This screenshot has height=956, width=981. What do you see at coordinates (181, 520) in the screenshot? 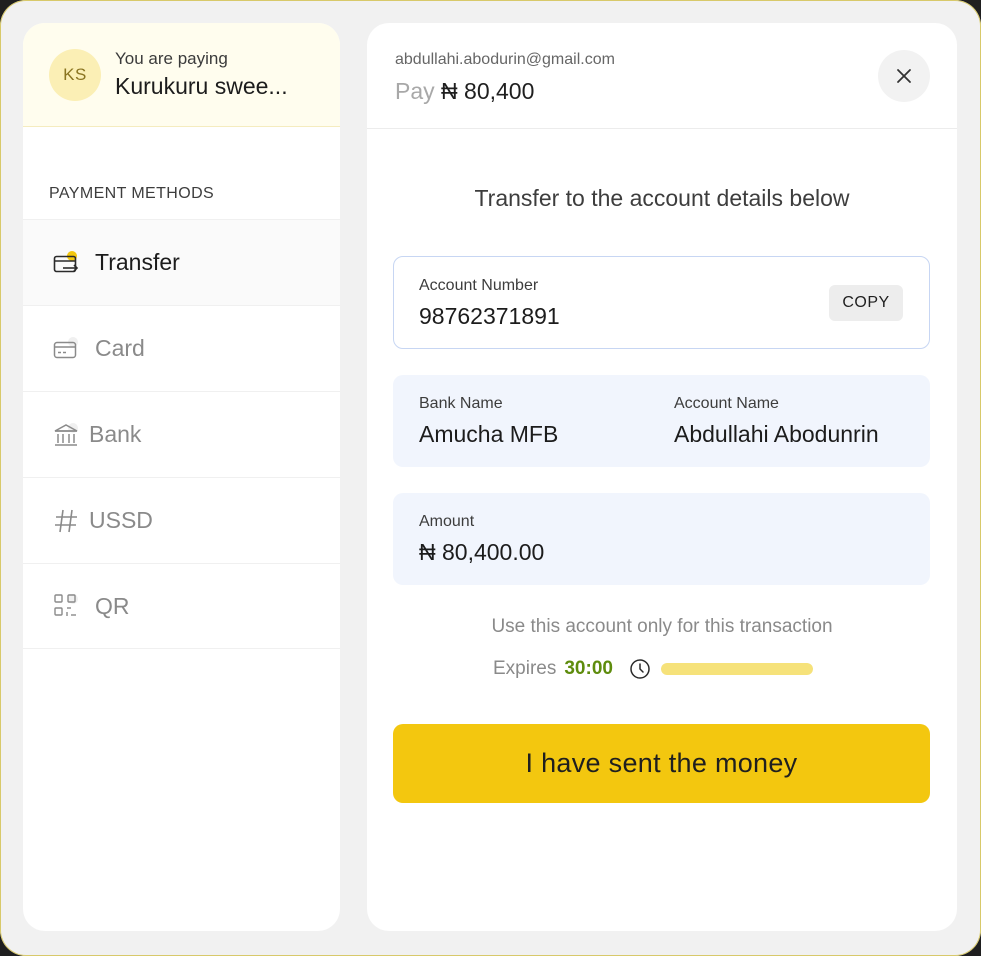
I see `method-ussd: USSD` at bounding box center [181, 520].